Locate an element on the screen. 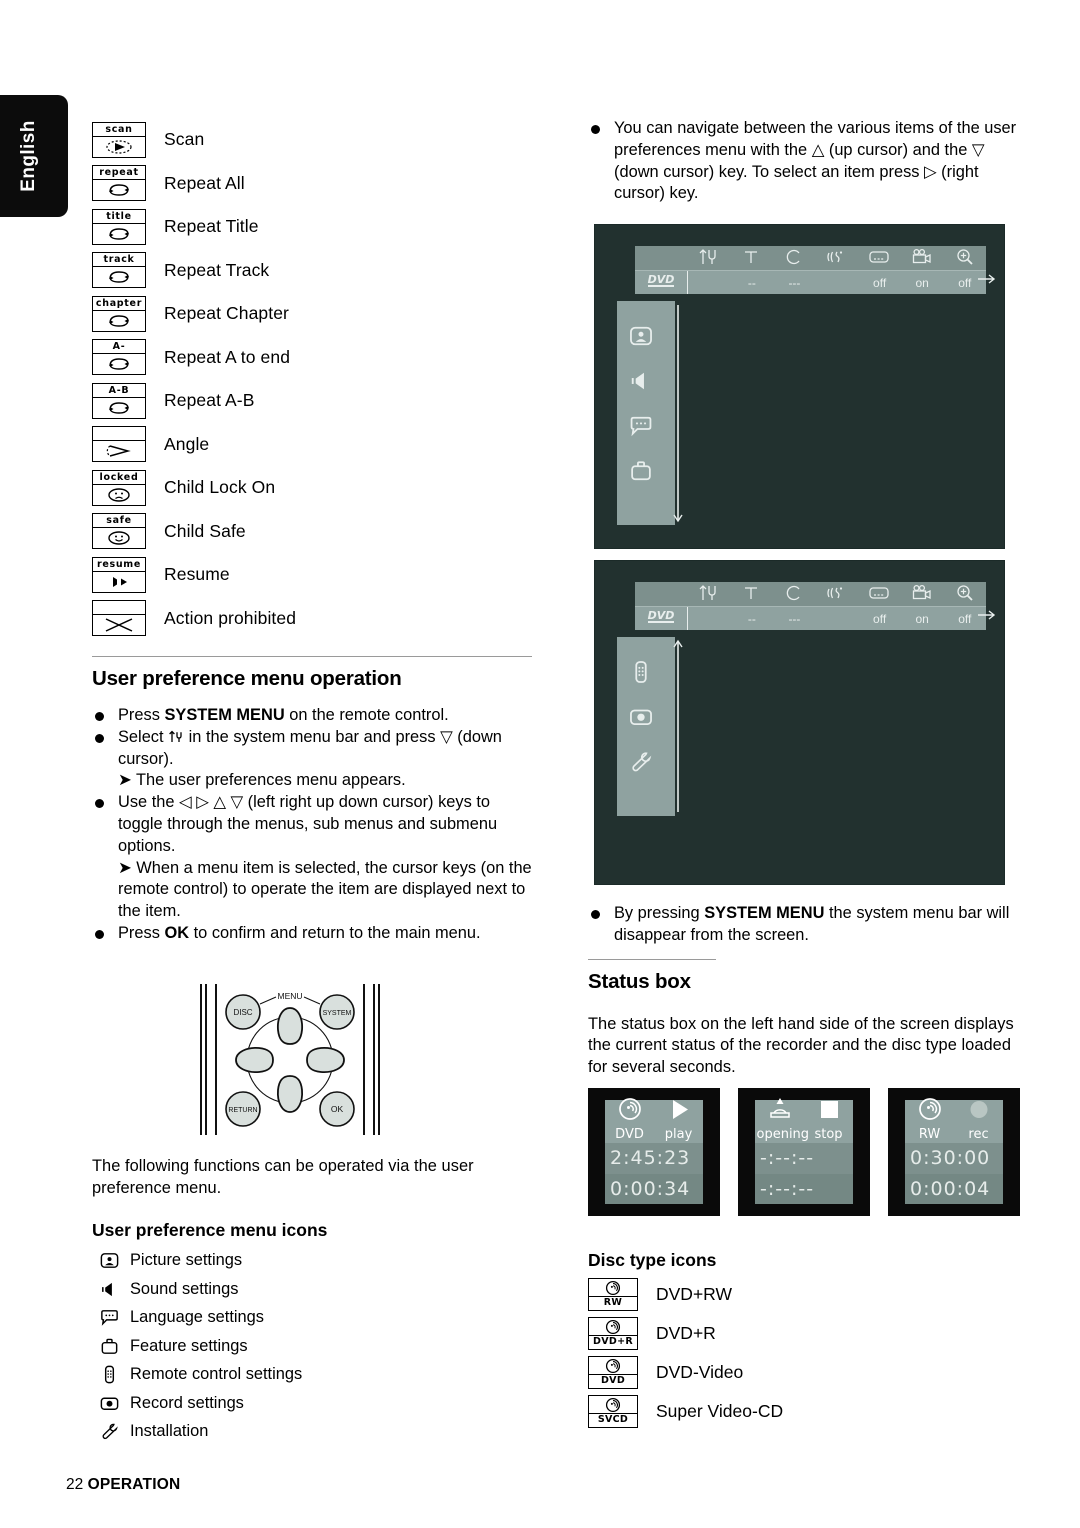 The width and height of the screenshot is (1080, 1528). arrow-icon: ➤ is located at coordinates (125, 780).